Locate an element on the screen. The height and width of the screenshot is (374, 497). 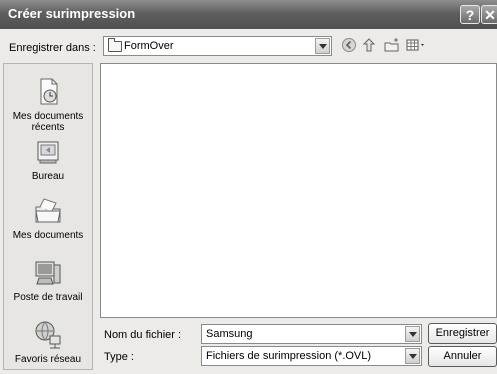
place-label: Mes documents is located at coordinates (48, 235).